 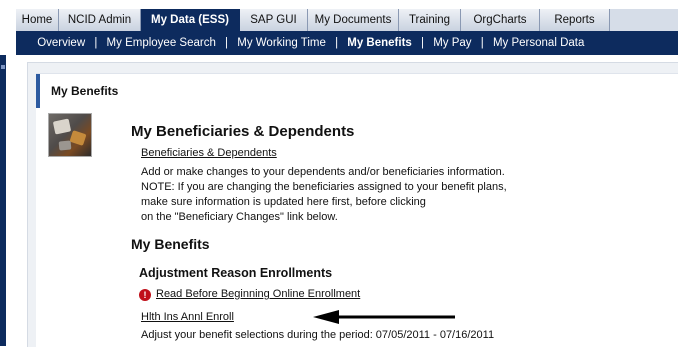 What do you see at coordinates (100, 20) in the screenshot?
I see `tab-ncid-admin: NCID Admin` at bounding box center [100, 20].